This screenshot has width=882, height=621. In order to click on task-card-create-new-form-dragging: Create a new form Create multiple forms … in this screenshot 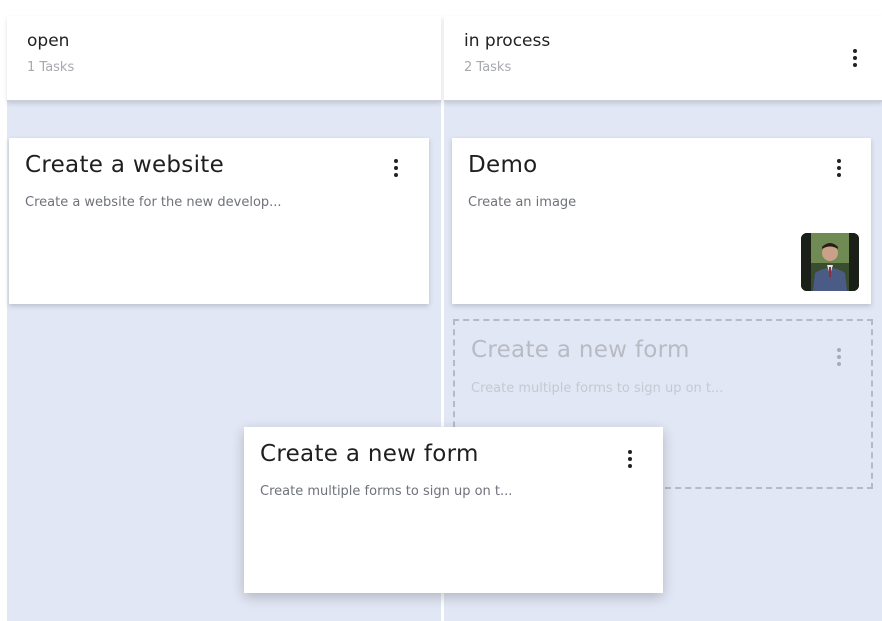, I will do `click(453, 510)`.